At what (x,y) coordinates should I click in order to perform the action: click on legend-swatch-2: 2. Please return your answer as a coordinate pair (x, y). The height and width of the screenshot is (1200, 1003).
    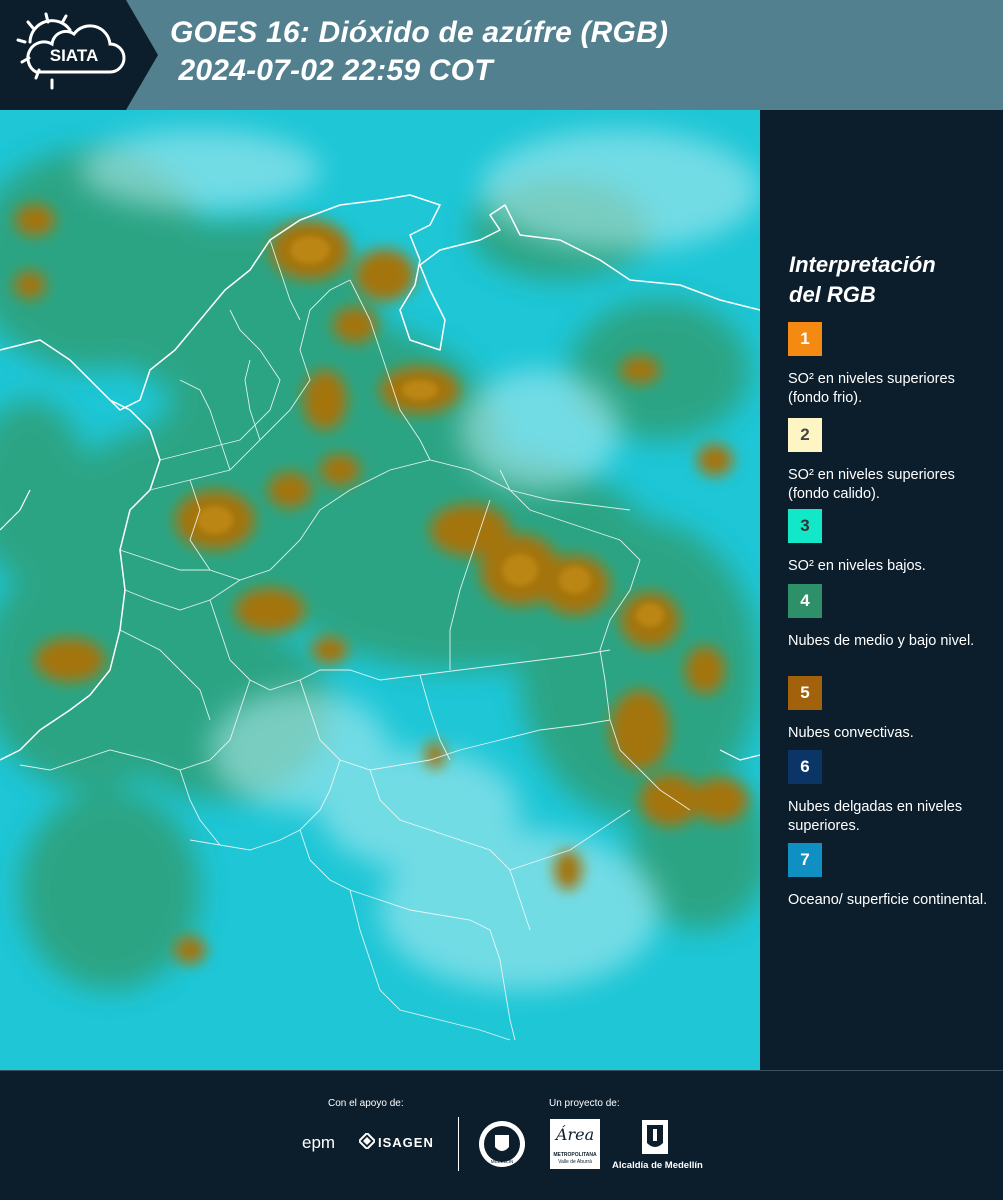
    Looking at the image, I should click on (805, 435).